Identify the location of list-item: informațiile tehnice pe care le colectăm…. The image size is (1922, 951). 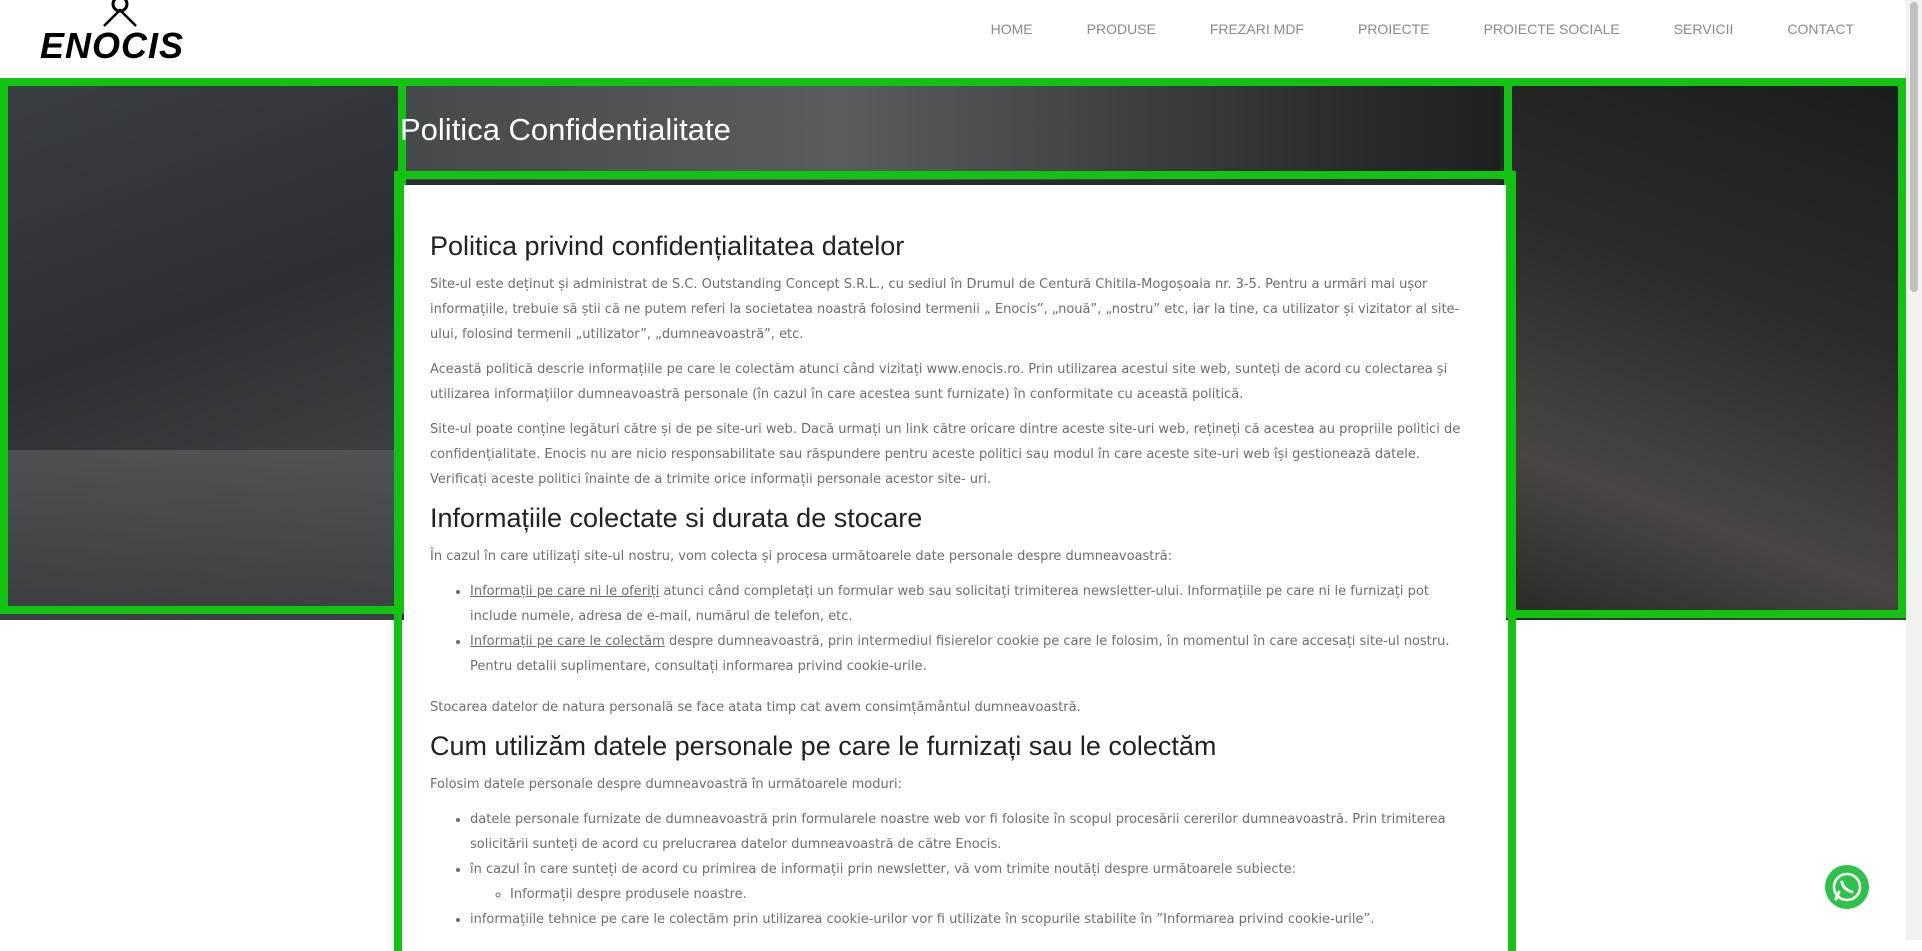
(975, 919).